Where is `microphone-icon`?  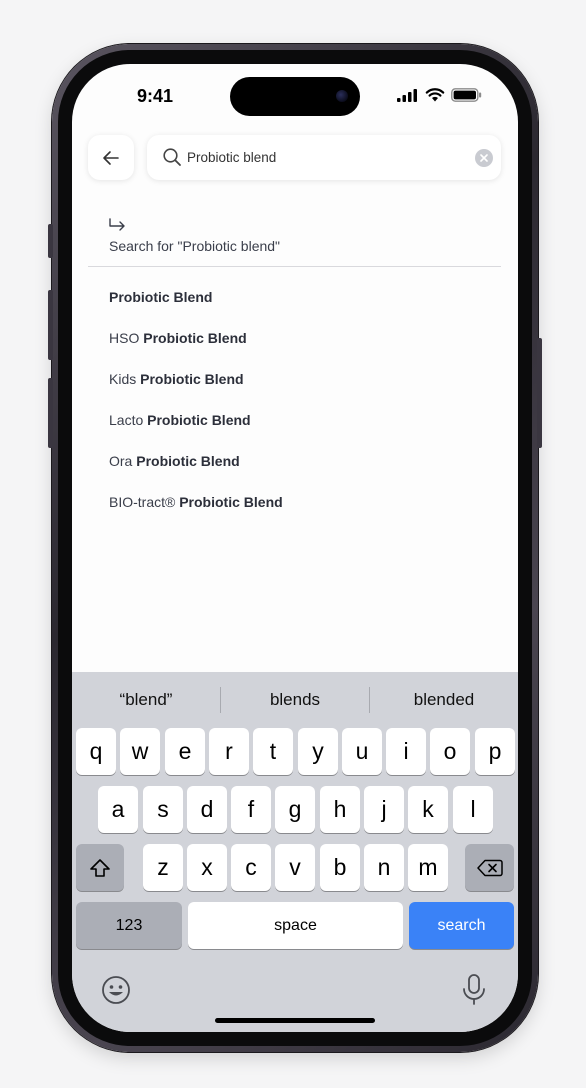 microphone-icon is located at coordinates (474, 990).